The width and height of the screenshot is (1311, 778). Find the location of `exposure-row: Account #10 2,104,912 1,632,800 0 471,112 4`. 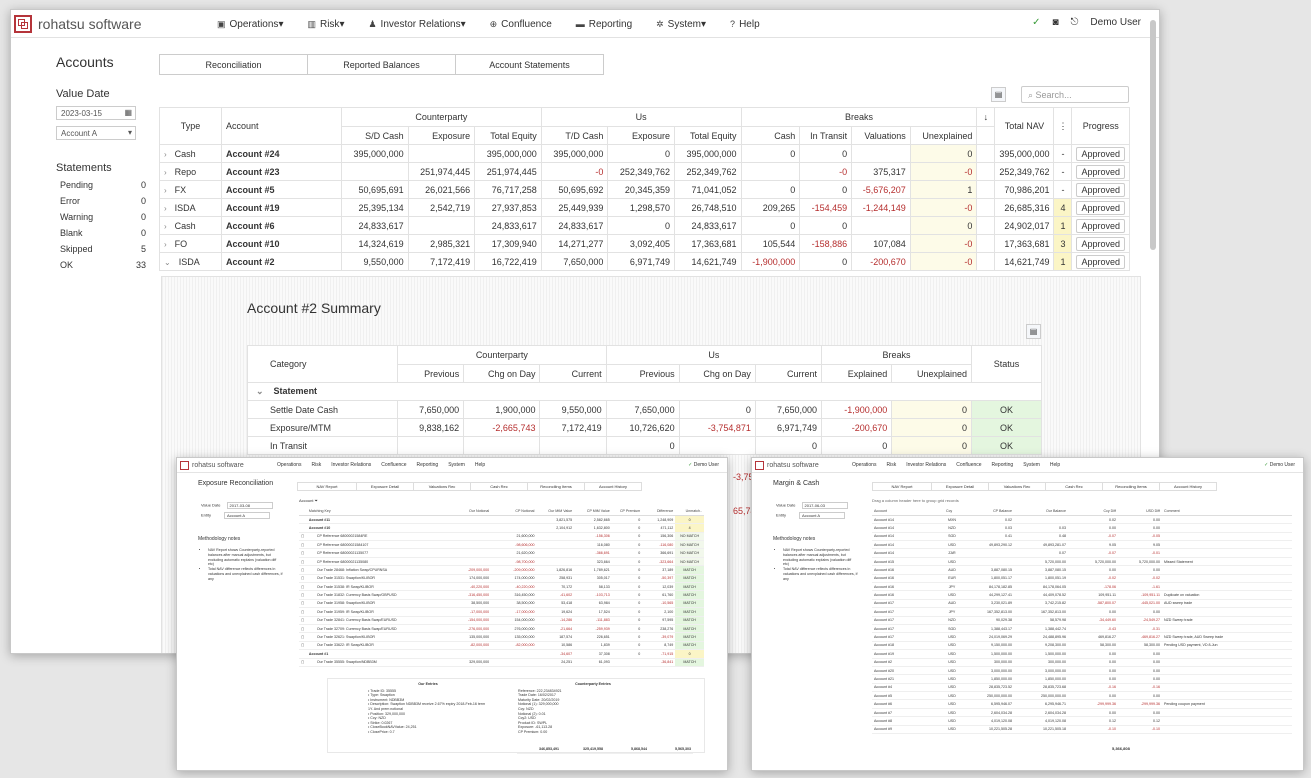

exposure-row: Account #10 2,104,912 1,632,800 0 471,112 4 is located at coordinates (501, 528).